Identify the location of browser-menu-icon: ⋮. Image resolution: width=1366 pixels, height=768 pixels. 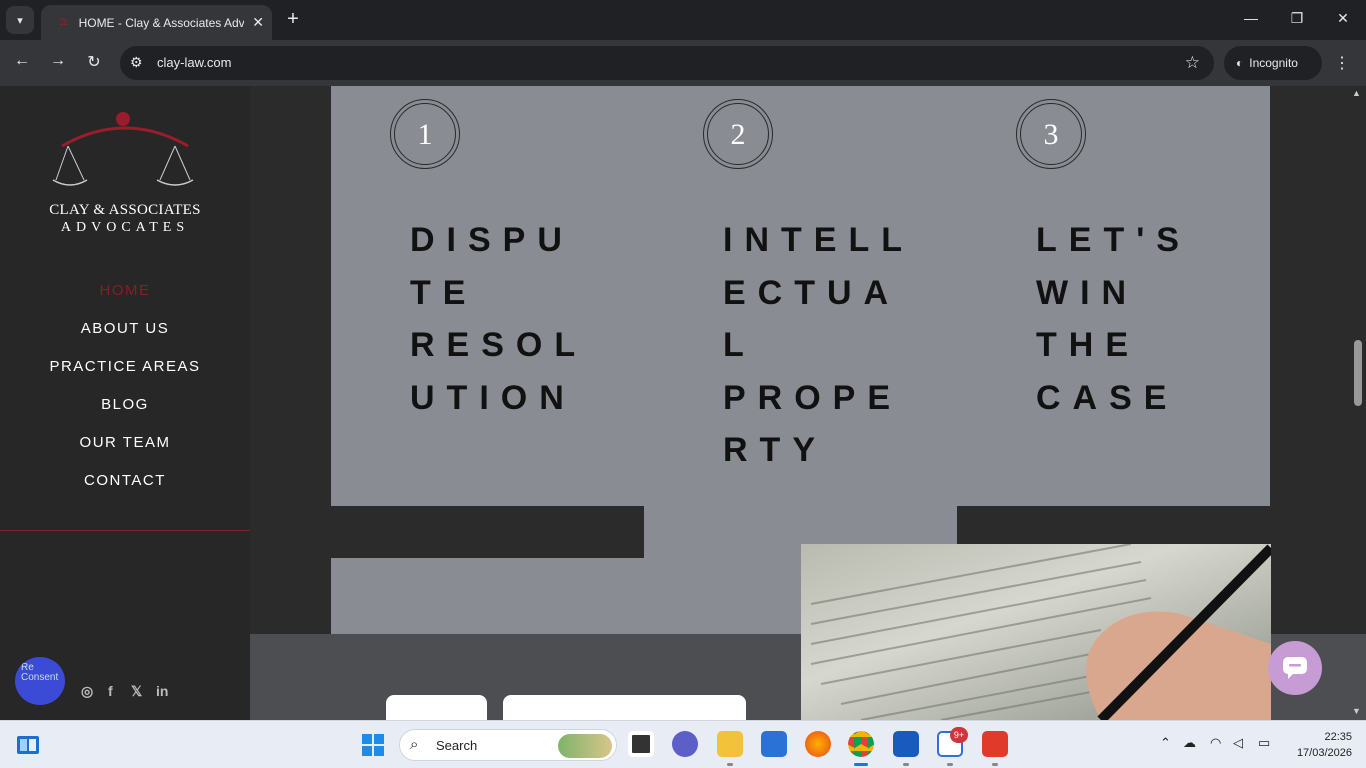
(1342, 63).